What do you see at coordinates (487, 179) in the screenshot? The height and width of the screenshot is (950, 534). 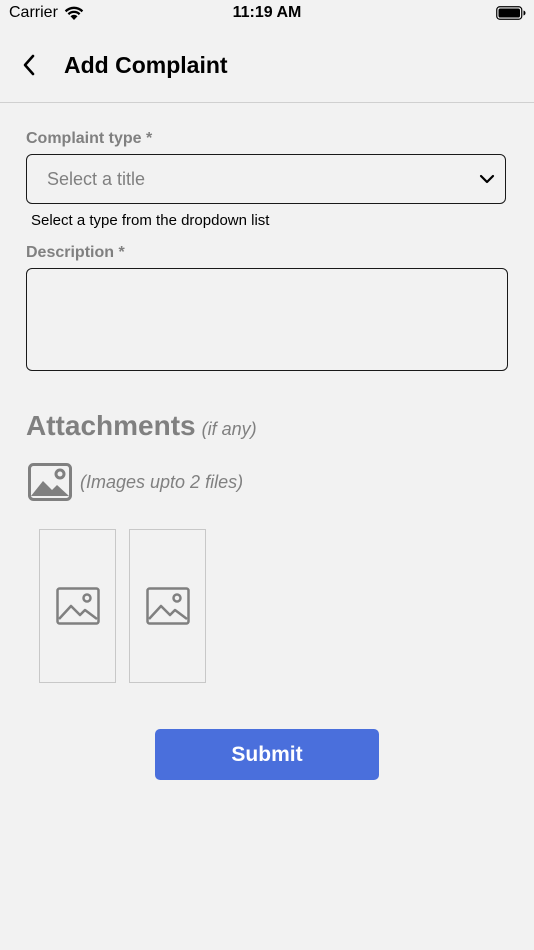 I see `chevron-down-icon` at bounding box center [487, 179].